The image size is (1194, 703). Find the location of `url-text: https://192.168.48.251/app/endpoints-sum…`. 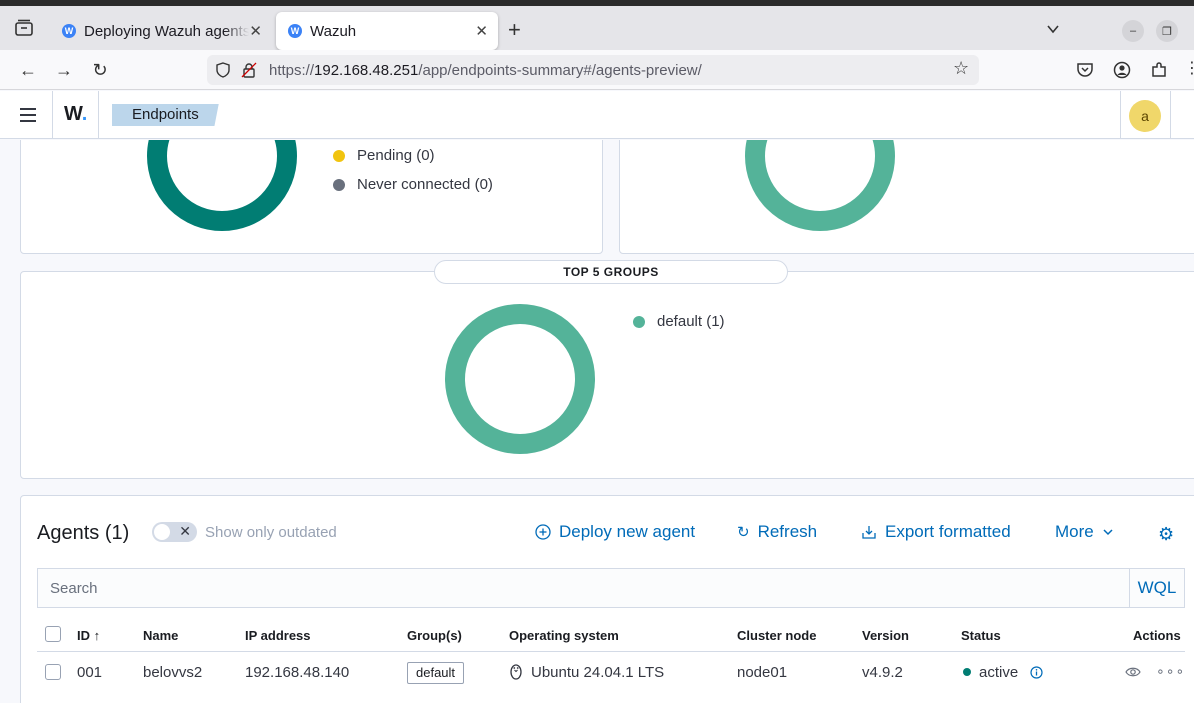

url-text: https://192.168.48.251/app/endpoints-sum… is located at coordinates (485, 70).